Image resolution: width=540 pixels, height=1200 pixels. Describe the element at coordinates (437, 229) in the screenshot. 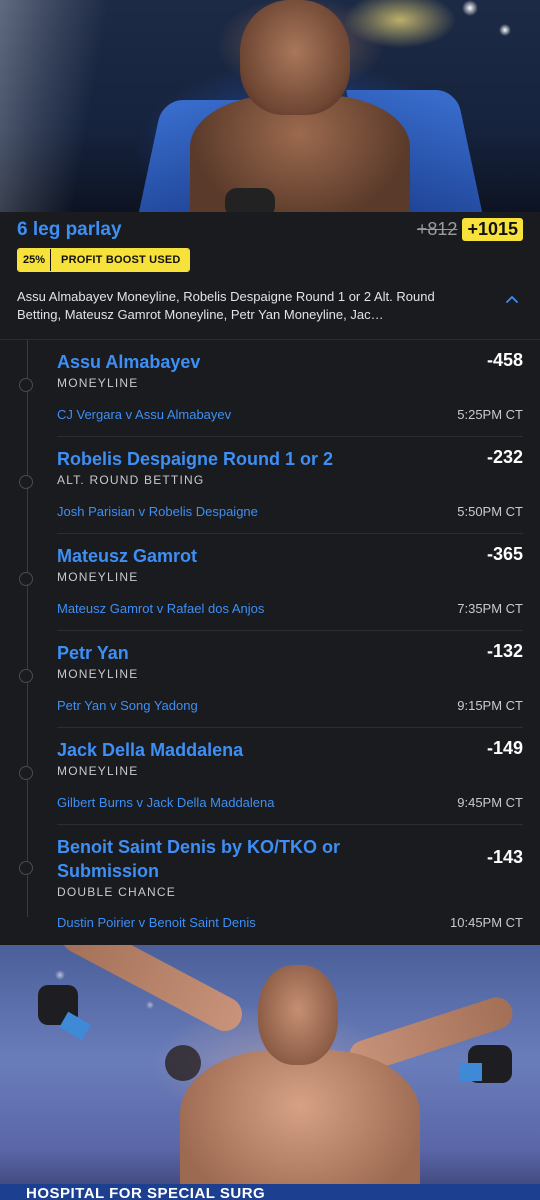

I see `original-odds: +812` at that location.